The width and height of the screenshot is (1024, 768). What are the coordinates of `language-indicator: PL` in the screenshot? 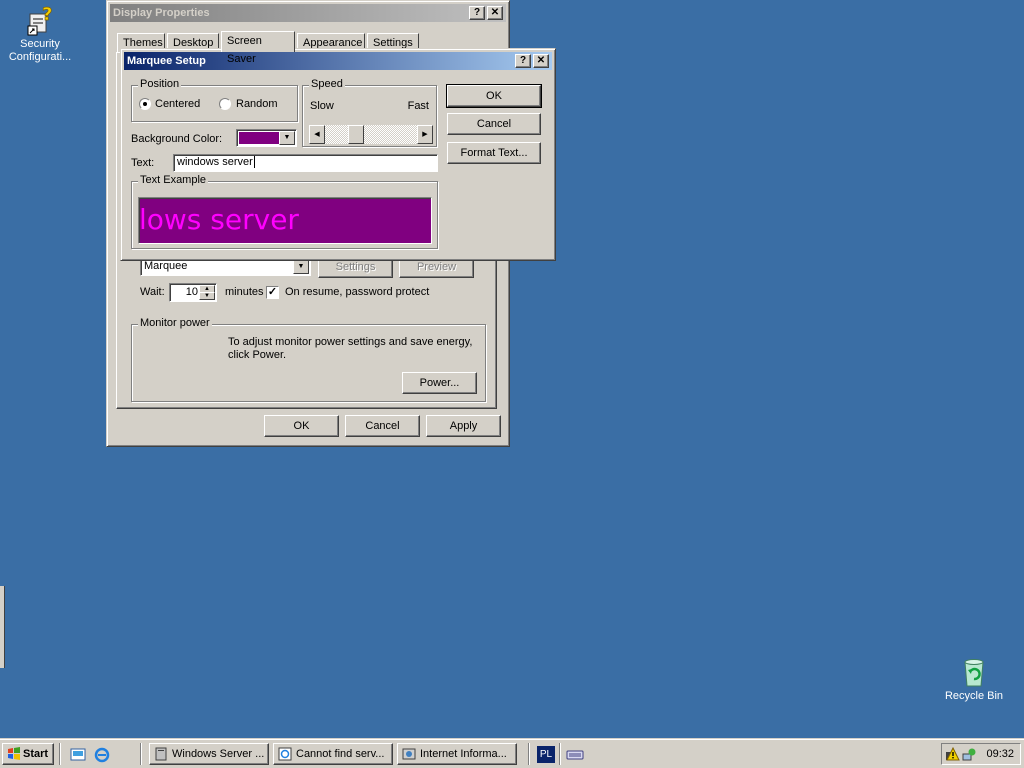 It's located at (546, 754).